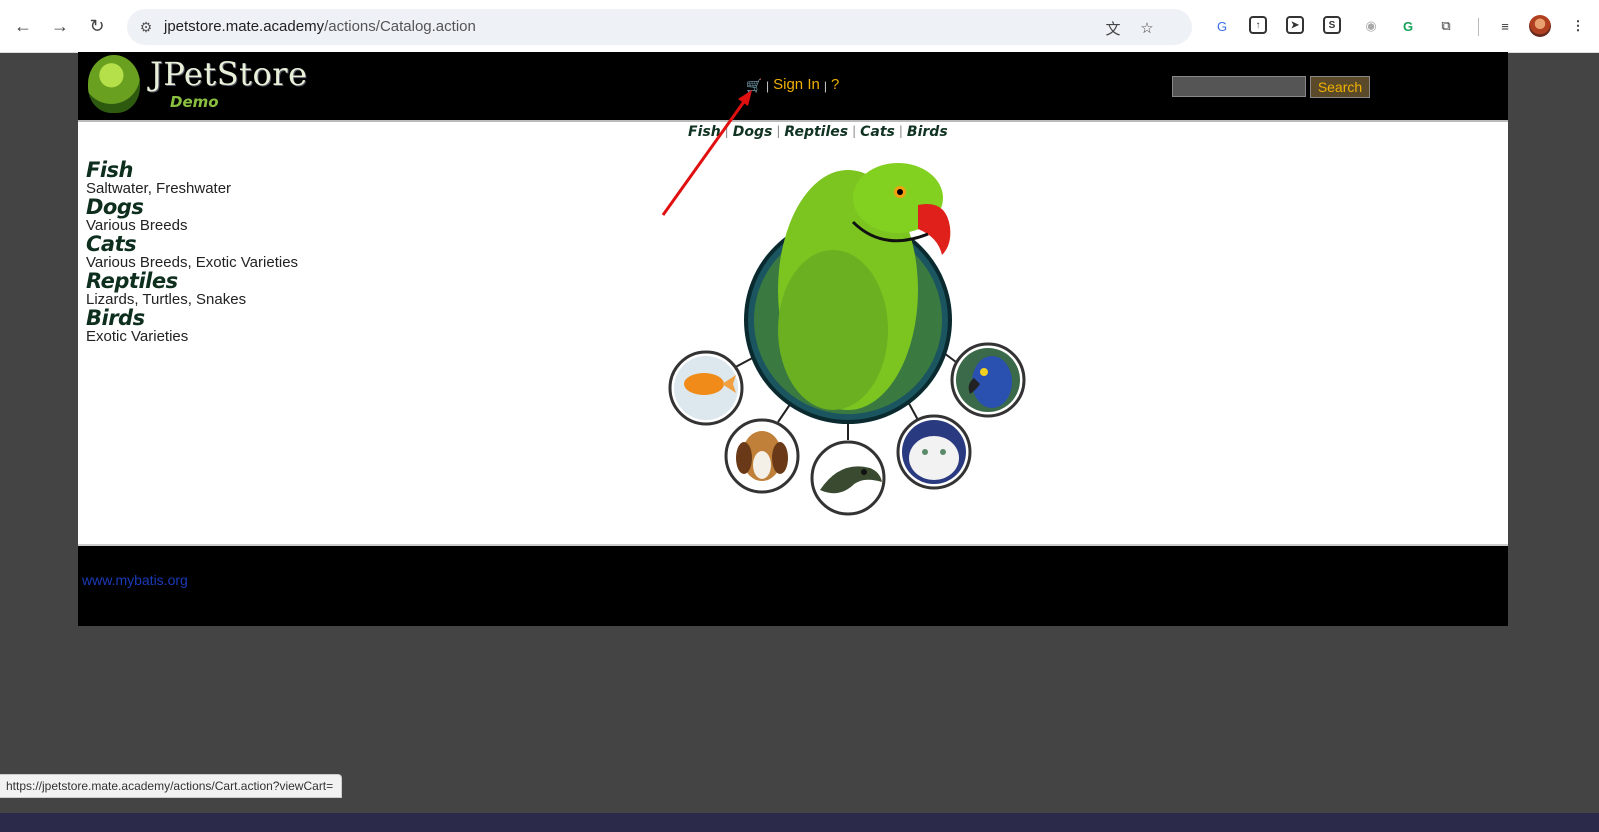 This screenshot has height=832, width=1599. I want to click on category-cats: Cats Various Breeds, Exotic Varieties, so click(192, 253).